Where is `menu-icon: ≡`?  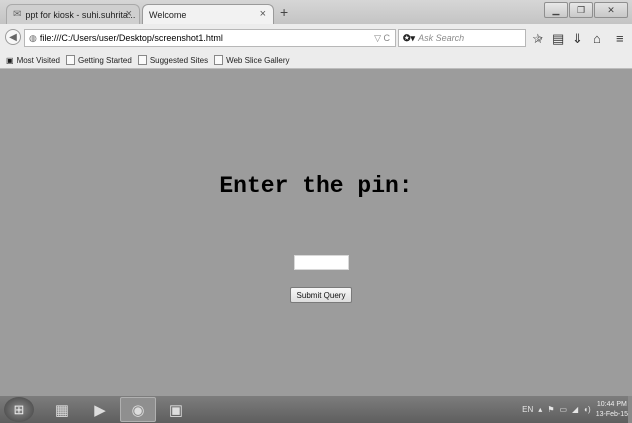 menu-icon: ≡ is located at coordinates (620, 38).